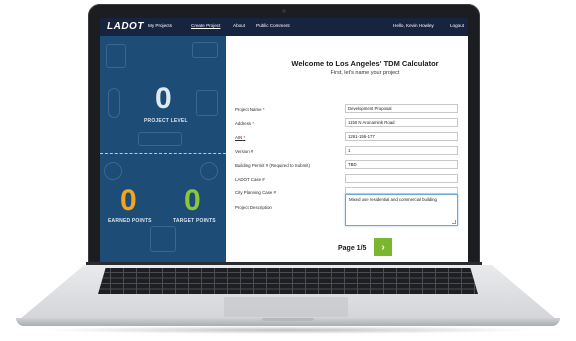 The height and width of the screenshot is (341, 576). Describe the element at coordinates (401, 164) in the screenshot. I see `building-permit-input: TBD` at that location.